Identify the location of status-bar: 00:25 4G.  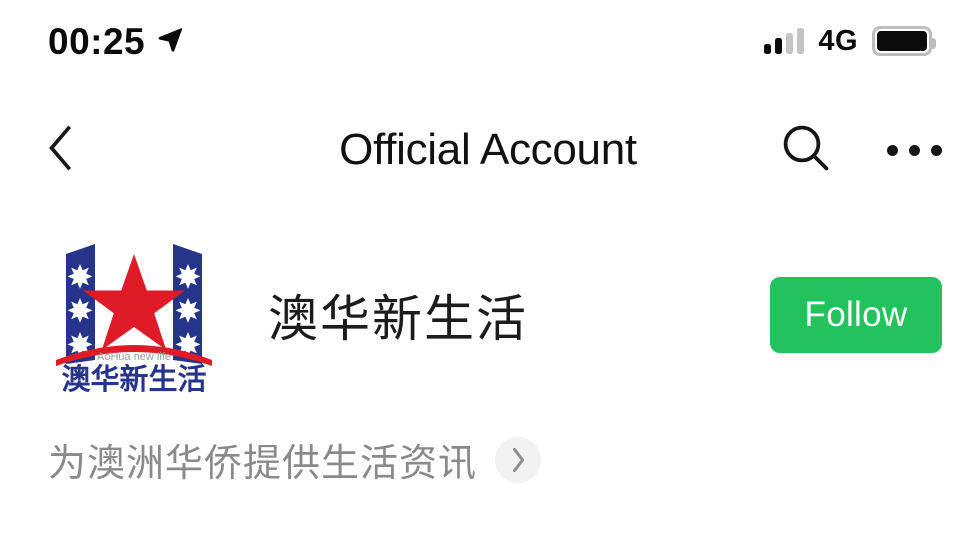
(488, 41).